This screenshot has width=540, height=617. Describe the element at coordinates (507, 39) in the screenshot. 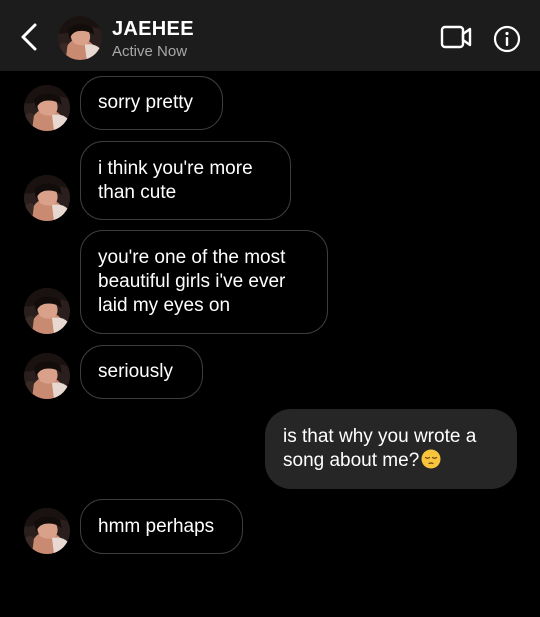

I see `info-icon` at that location.